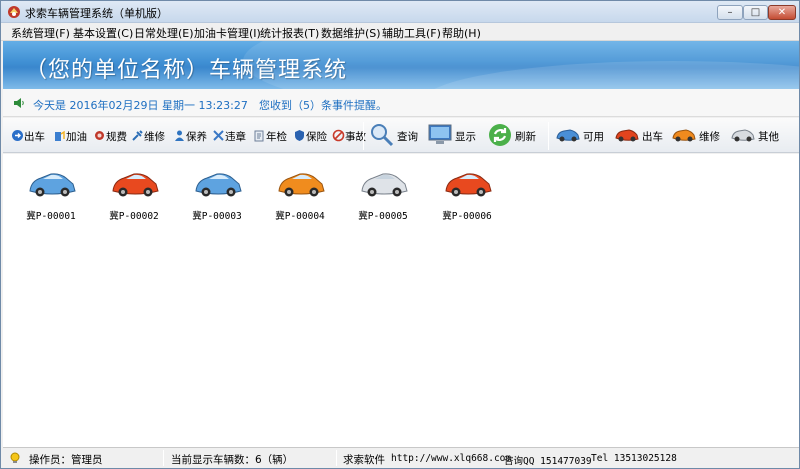 Image resolution: width=800 pixels, height=469 pixels. What do you see at coordinates (164, 33) in the screenshot?
I see `menu-daily: 日常处理(E)` at bounding box center [164, 33].